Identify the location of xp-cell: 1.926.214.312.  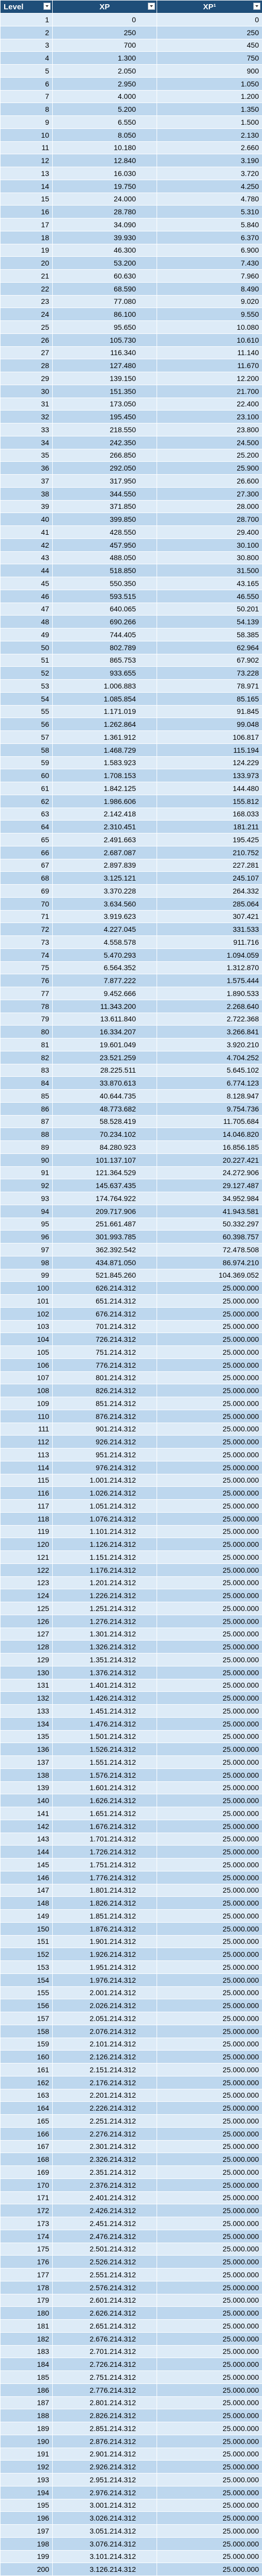
(105, 1954).